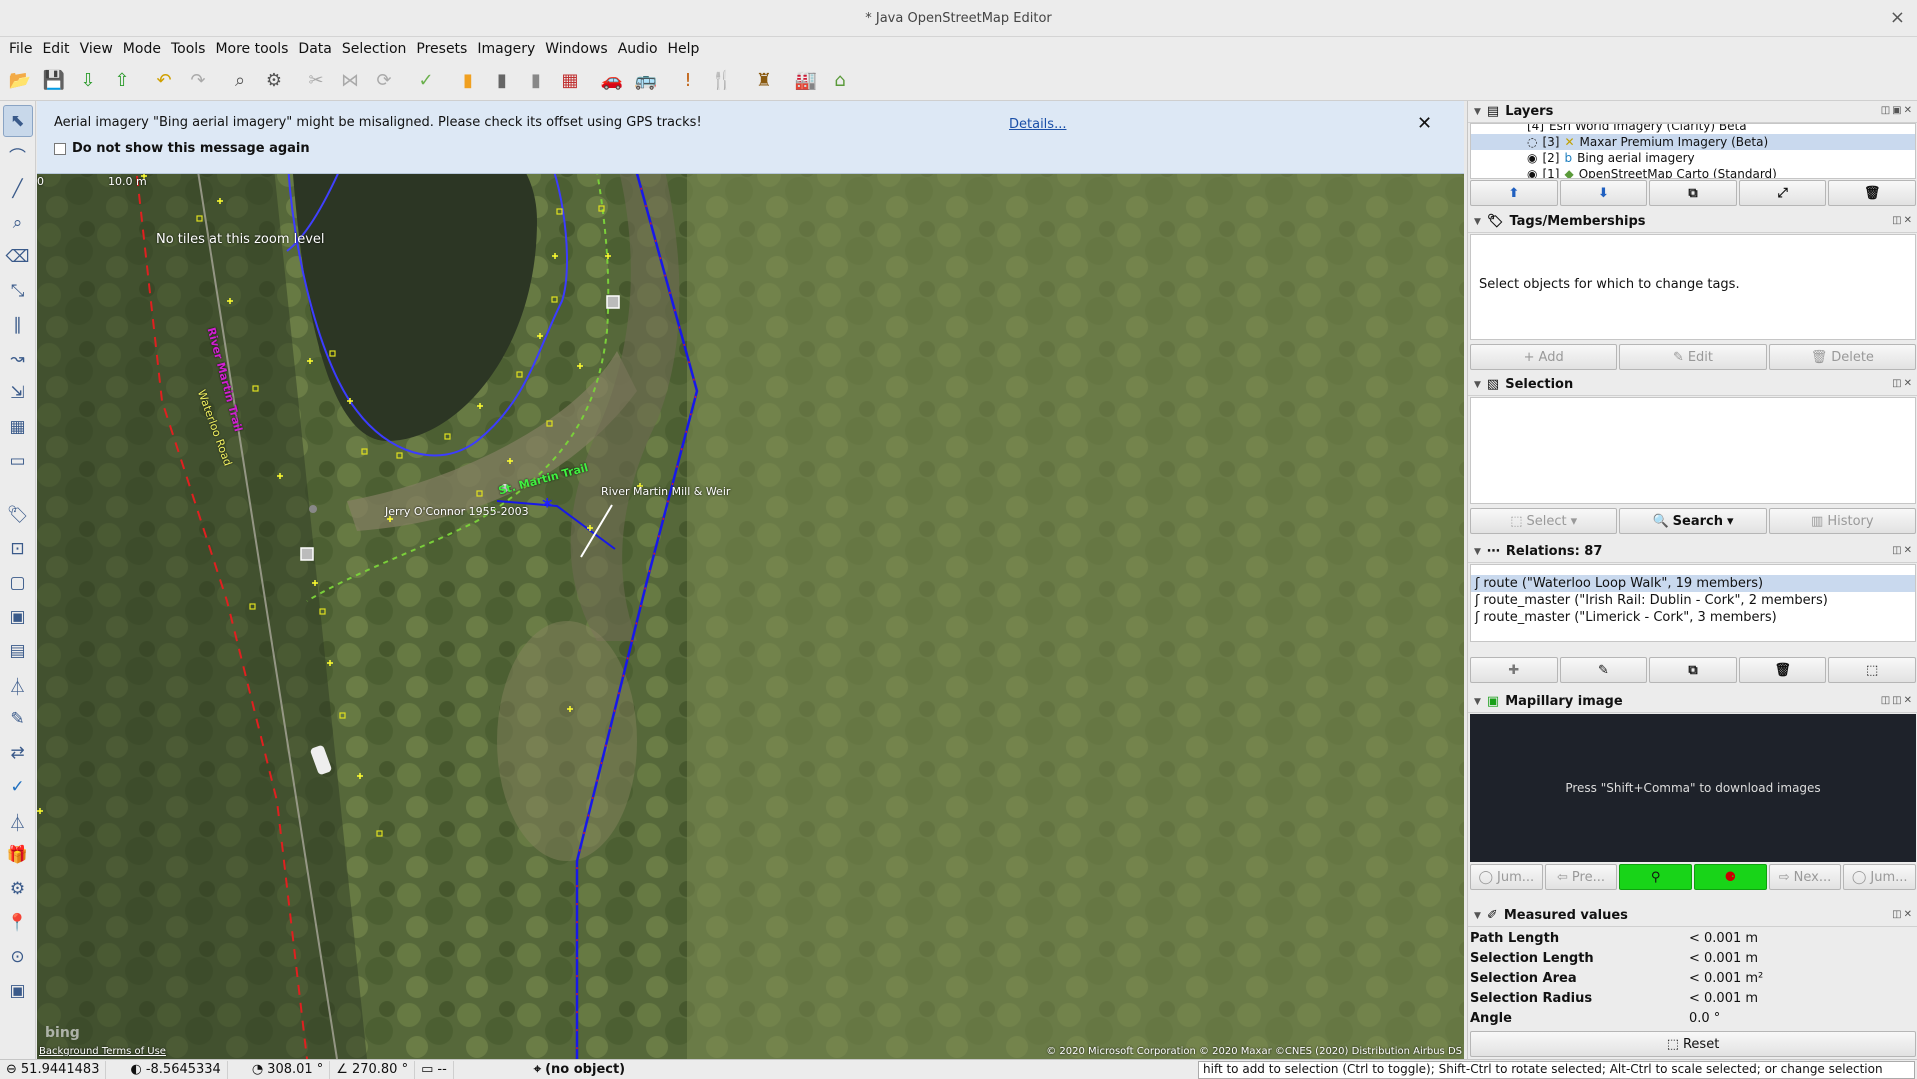  What do you see at coordinates (54, 81) in the screenshot?
I see `save-button: 💾` at bounding box center [54, 81].